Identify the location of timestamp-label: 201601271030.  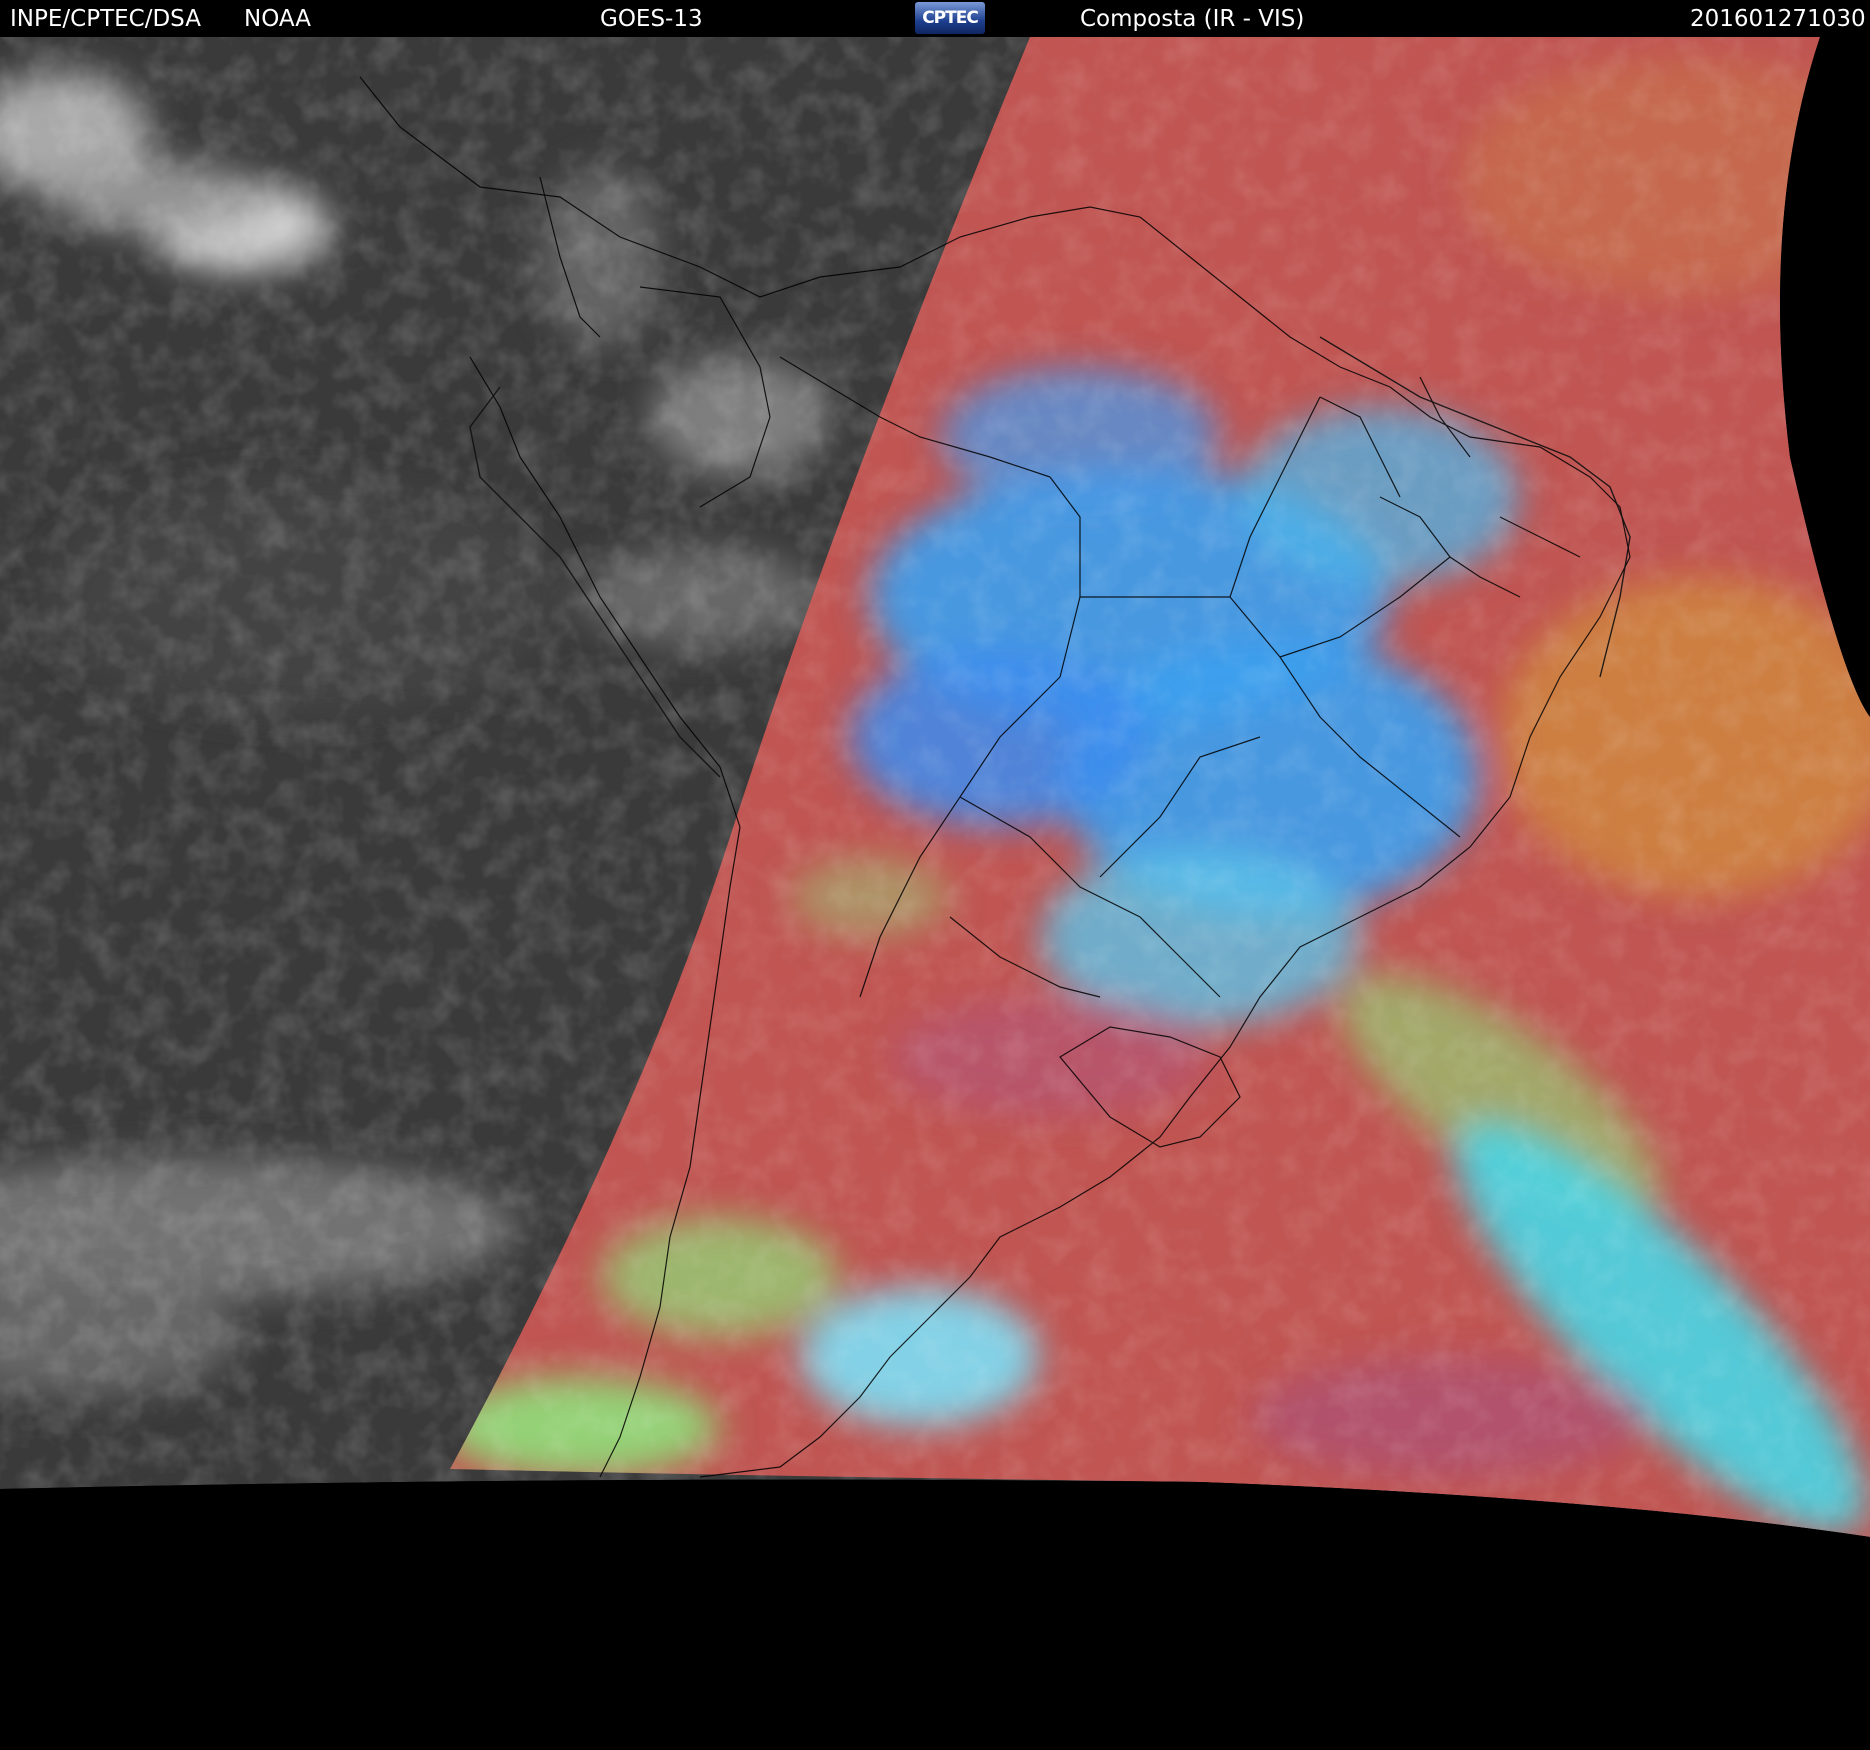
(1778, 19).